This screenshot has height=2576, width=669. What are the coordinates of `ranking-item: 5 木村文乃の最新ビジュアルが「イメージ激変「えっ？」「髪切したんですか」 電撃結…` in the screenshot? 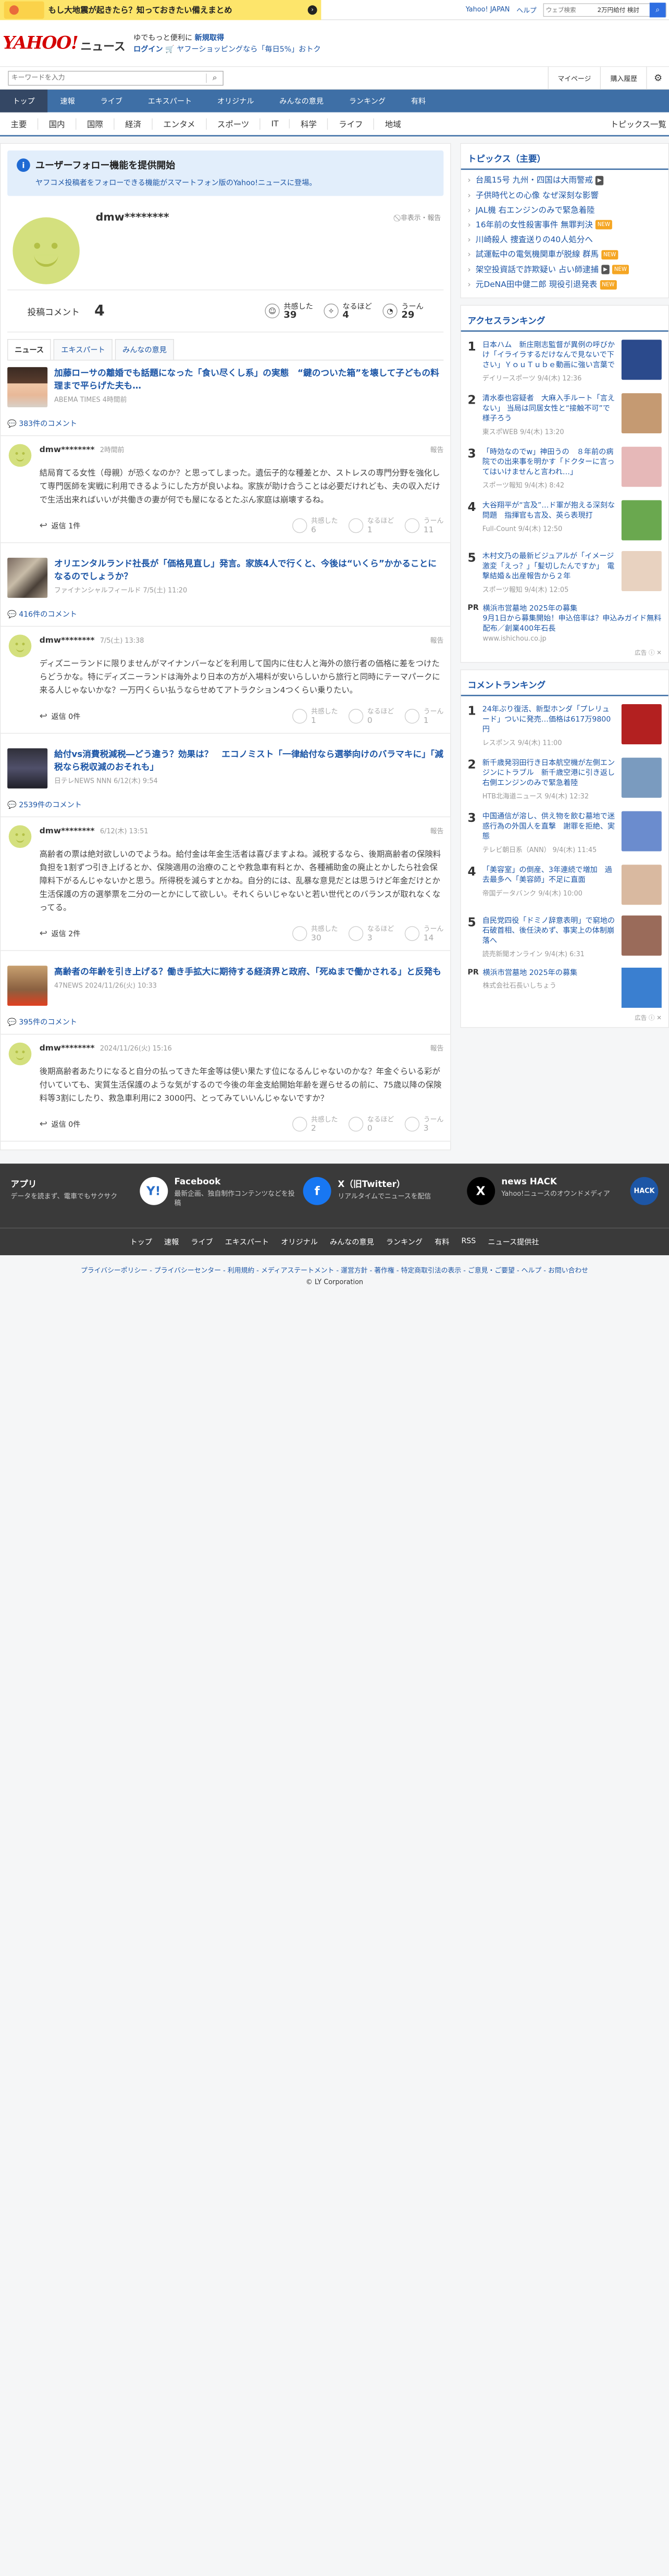 It's located at (564, 572).